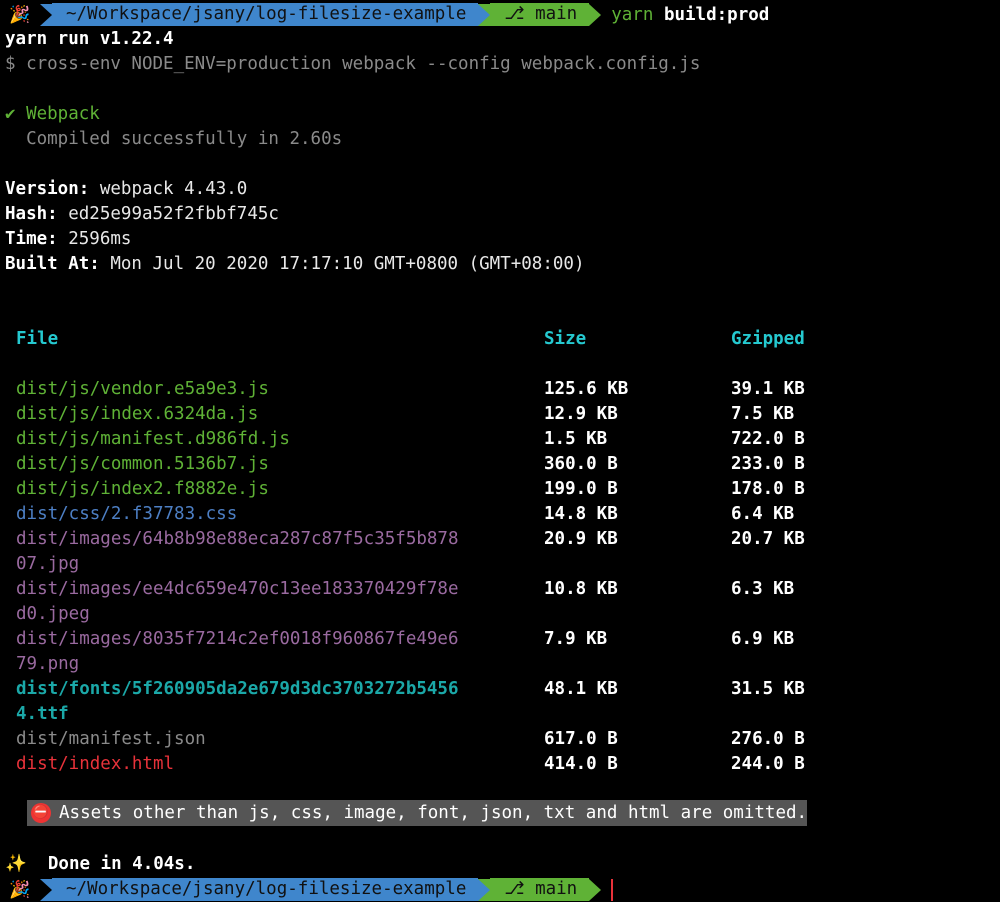 The height and width of the screenshot is (902, 1000). Describe the element at coordinates (89, 39) in the screenshot. I see `yarn-version: yarn run v1.22.4` at that location.